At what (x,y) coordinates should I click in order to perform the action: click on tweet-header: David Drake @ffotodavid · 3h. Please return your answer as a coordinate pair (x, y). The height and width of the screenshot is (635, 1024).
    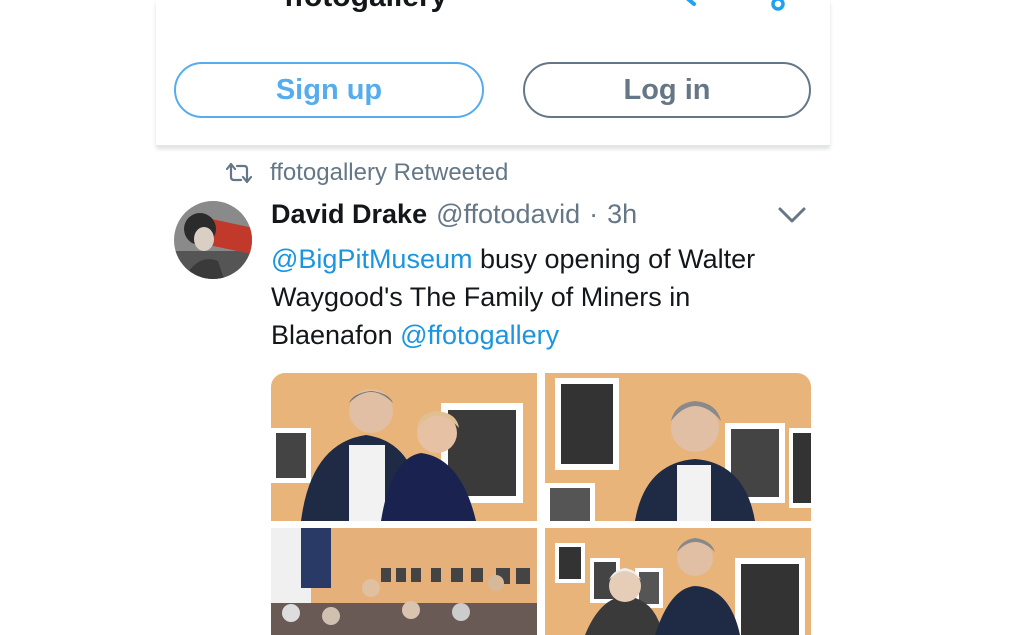
    Looking at the image, I should click on (454, 217).